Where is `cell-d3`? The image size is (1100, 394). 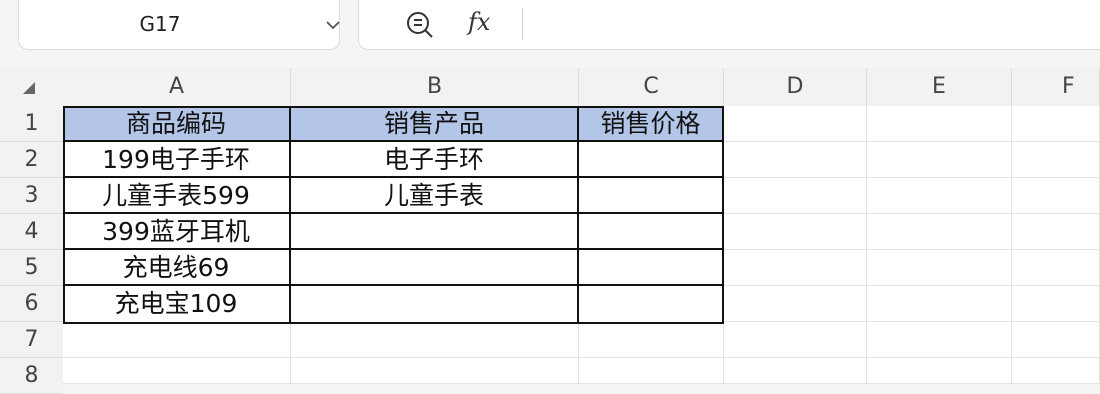
cell-d3 is located at coordinates (795, 196).